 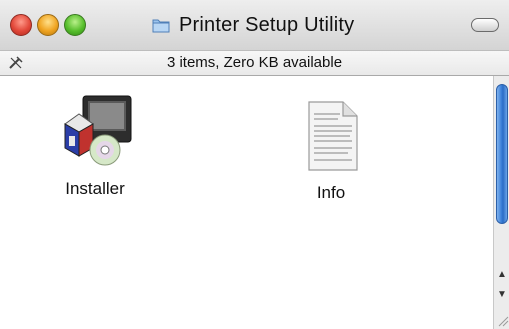 I want to click on scroll-thumb, so click(x=502, y=154).